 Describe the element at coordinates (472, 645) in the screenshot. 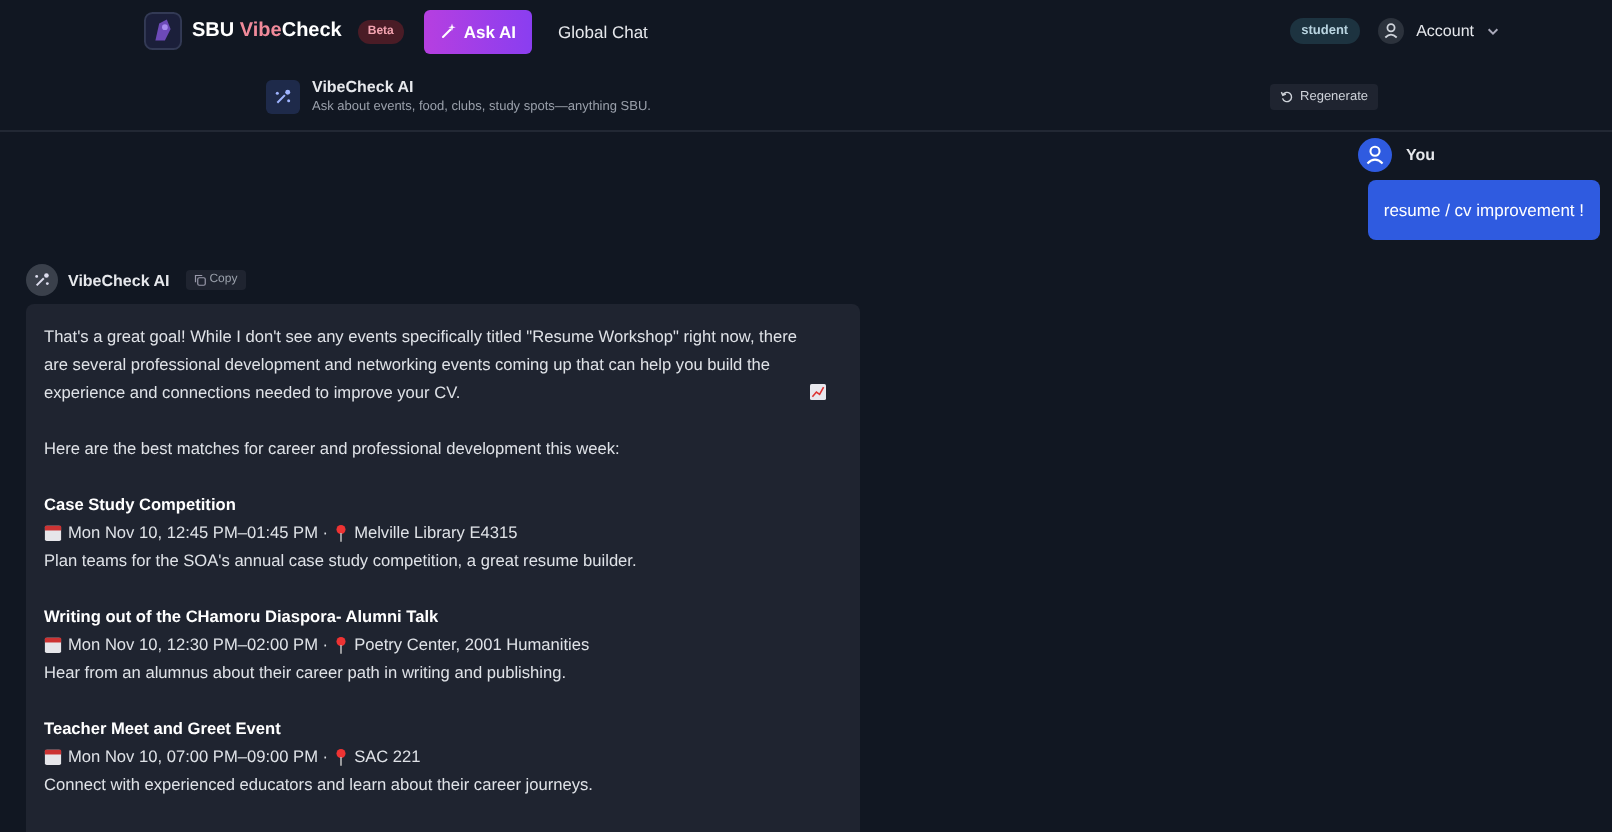

I see `event-location: Poetry Center, 2001 Humanities` at that location.